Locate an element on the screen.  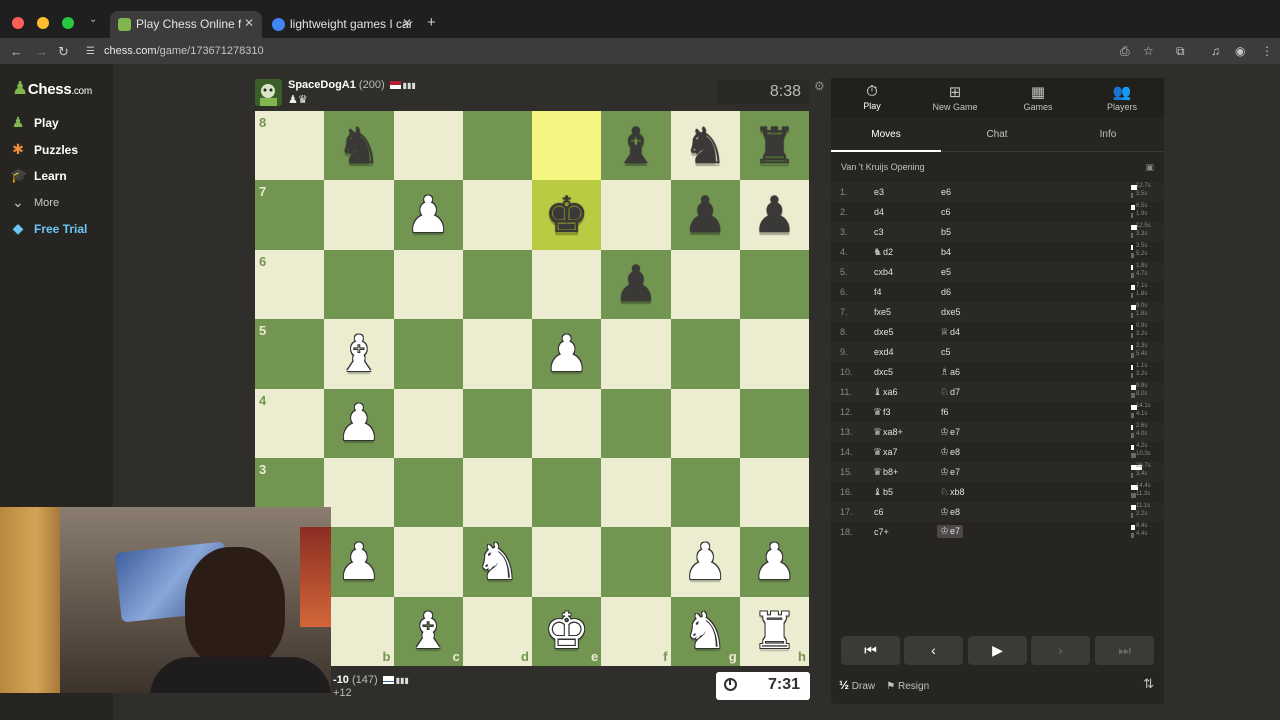
square-e6 is located at coordinates (567, 284).